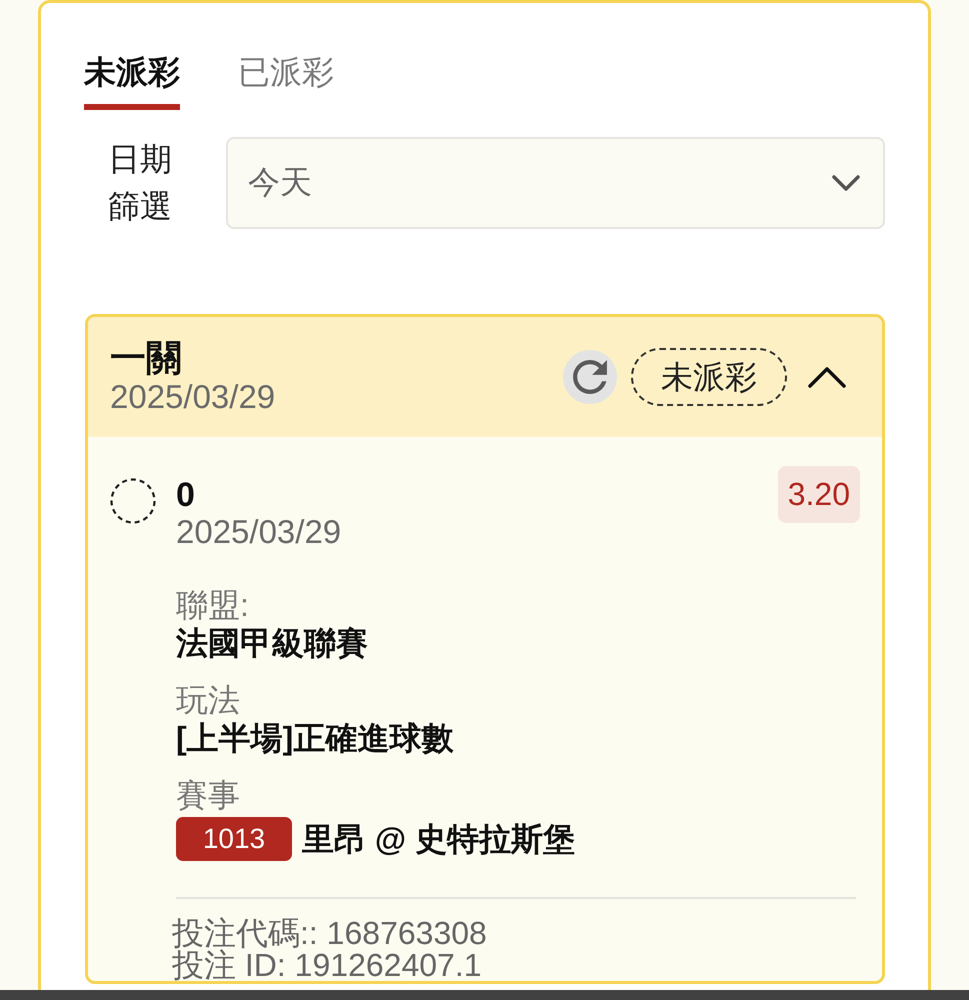 The width and height of the screenshot is (969, 1000). Describe the element at coordinates (590, 377) in the screenshot. I see `refresh-icon` at that location.